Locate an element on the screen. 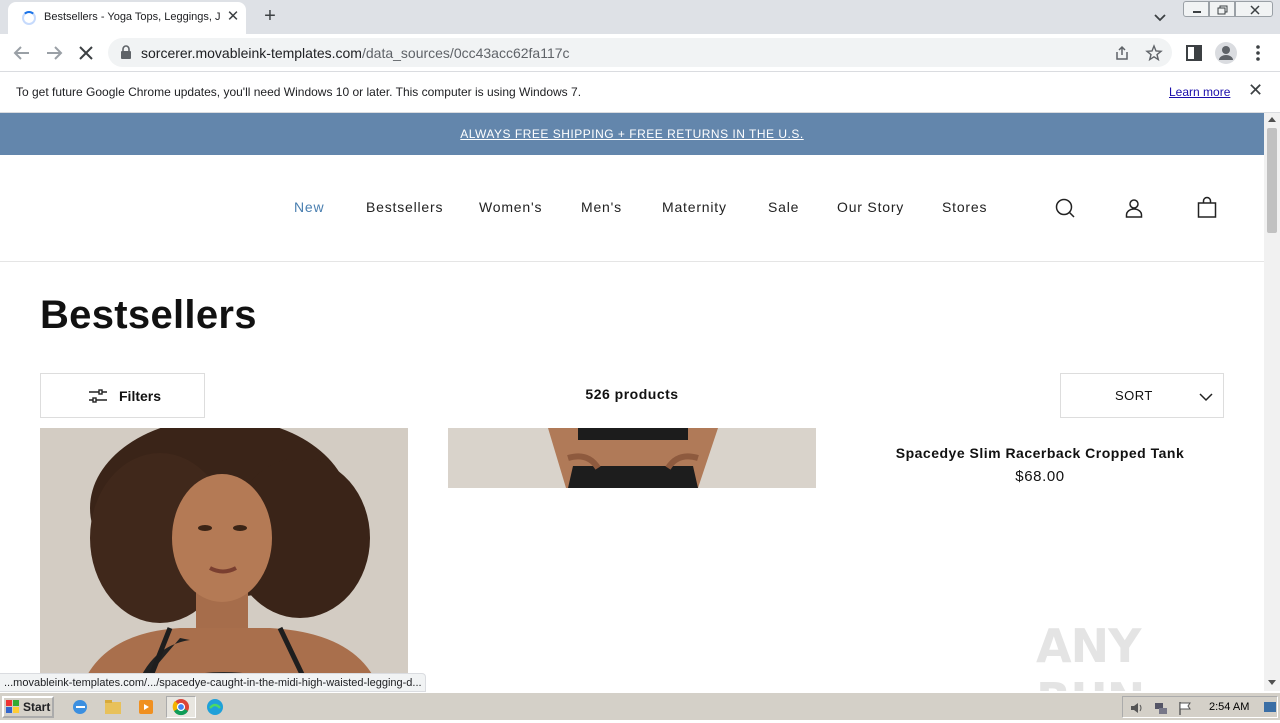 This screenshot has width=1280, height=723. restore-icon is located at coordinates (1222, 10).